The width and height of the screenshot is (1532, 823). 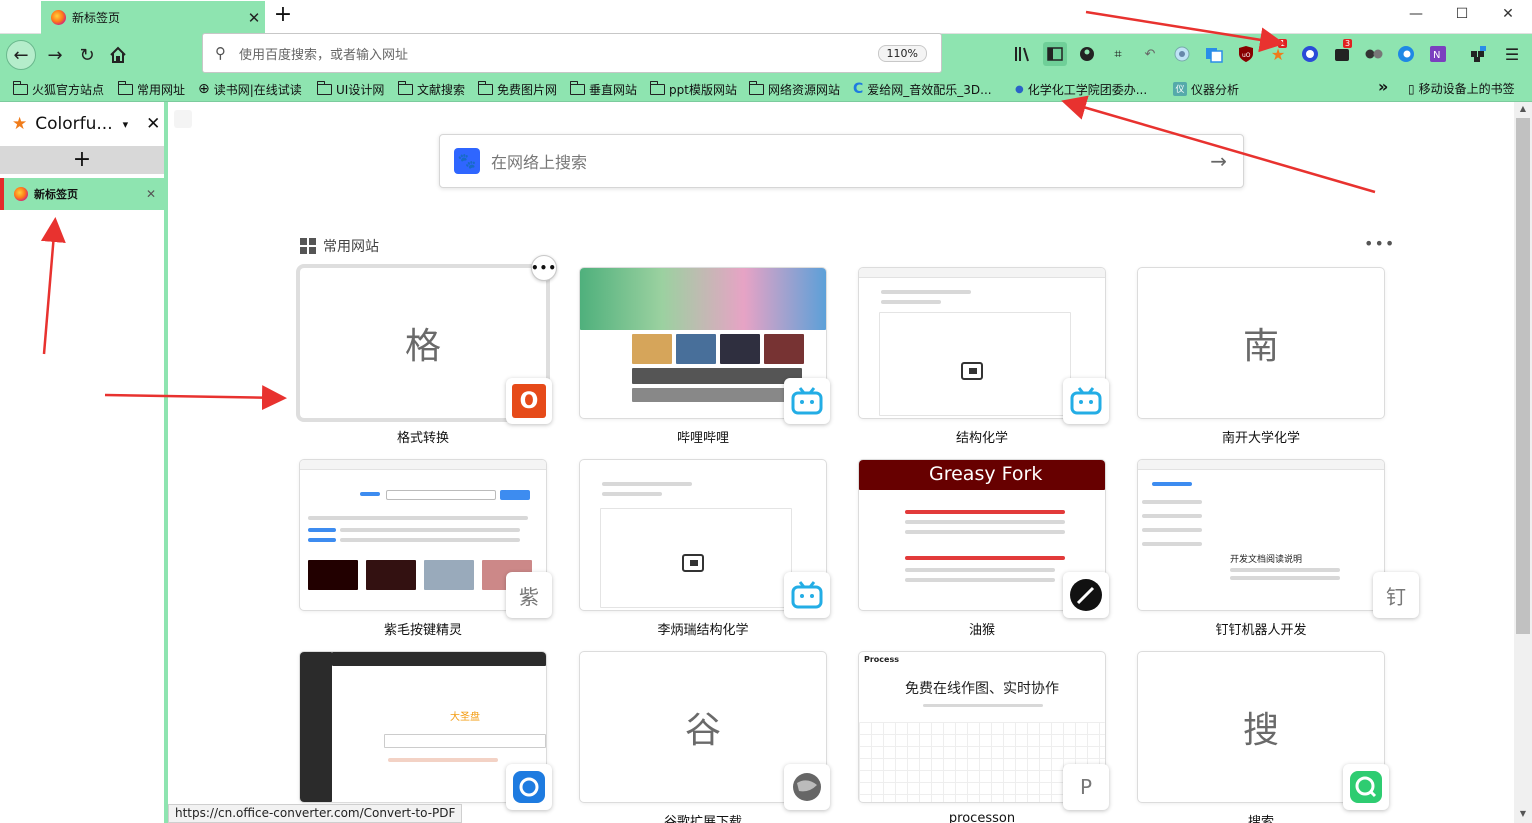 I want to click on translate-icon, so click(x=1214, y=54).